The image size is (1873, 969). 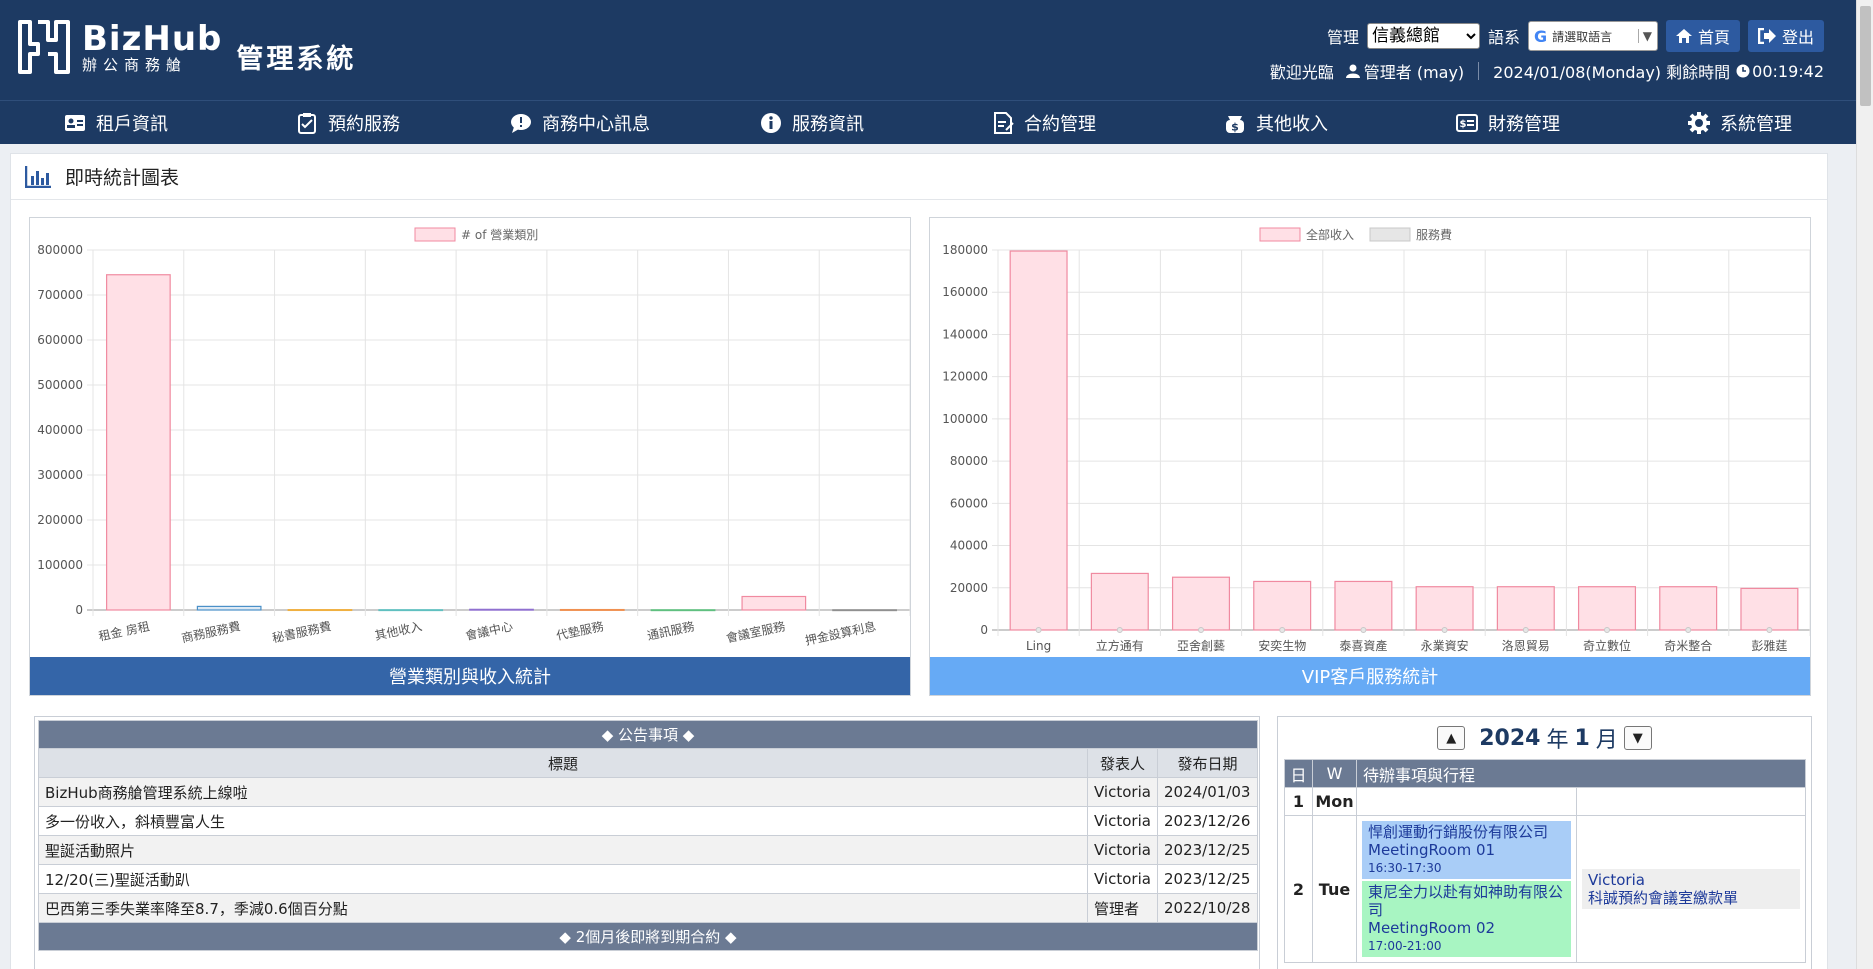 I want to click on day-number: 2, so click(x=1298, y=889).